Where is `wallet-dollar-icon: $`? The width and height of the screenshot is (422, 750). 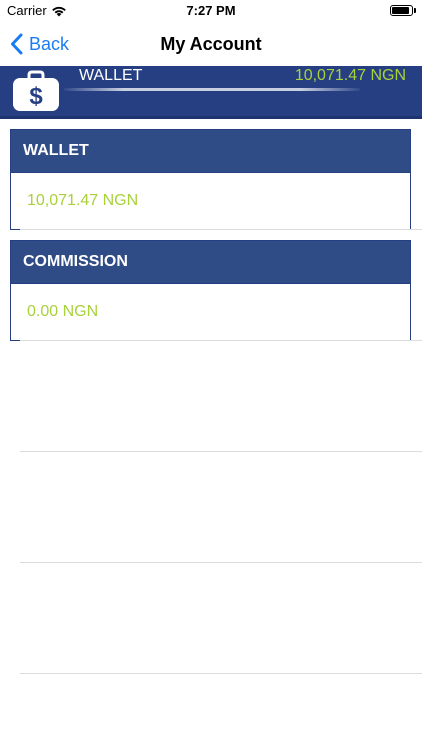
wallet-dollar-icon: $ is located at coordinates (36, 91).